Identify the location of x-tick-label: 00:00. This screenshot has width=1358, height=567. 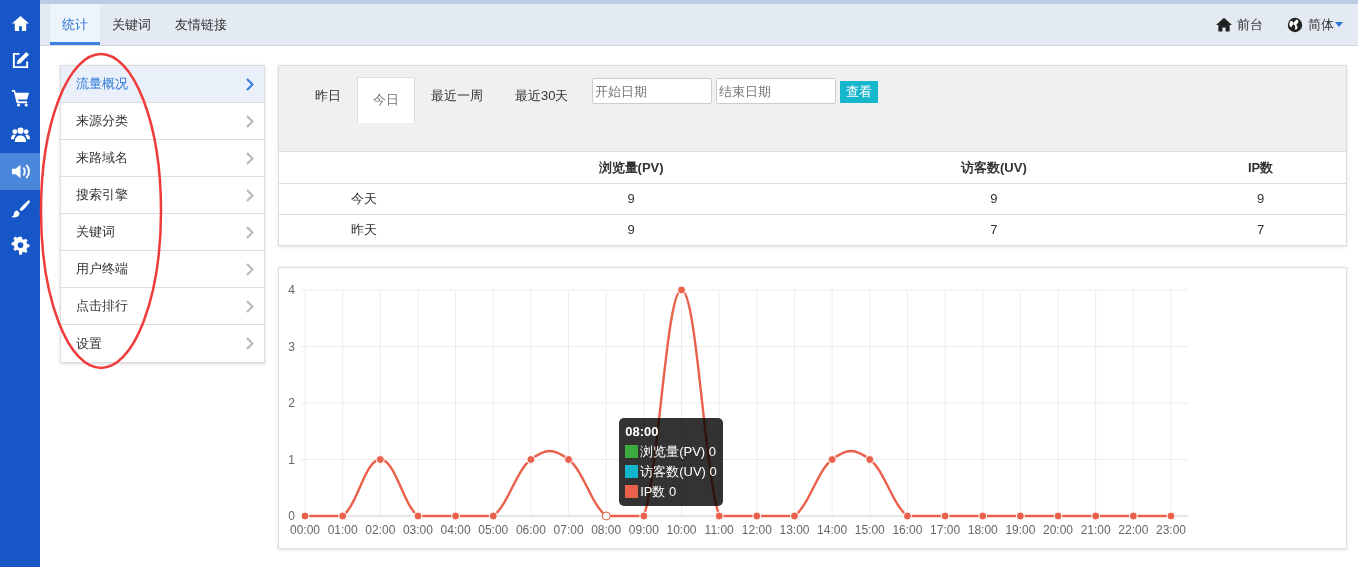
(305, 530).